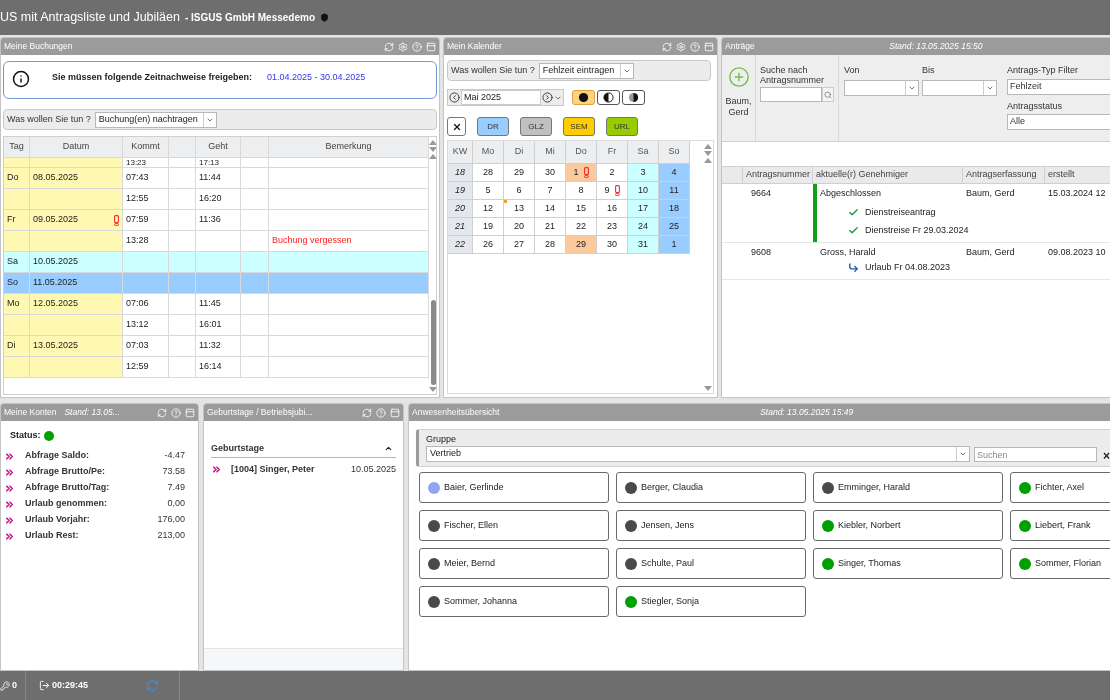 The image size is (1110, 700). I want to click on calendar-day: 26, so click(488, 245).